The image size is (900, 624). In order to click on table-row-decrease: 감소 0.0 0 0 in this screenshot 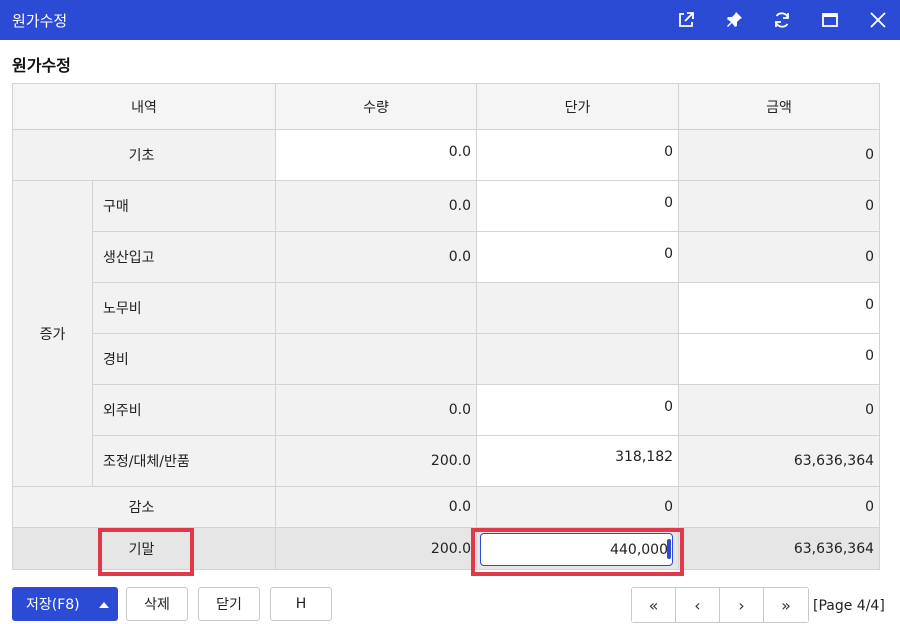, I will do `click(446, 507)`.